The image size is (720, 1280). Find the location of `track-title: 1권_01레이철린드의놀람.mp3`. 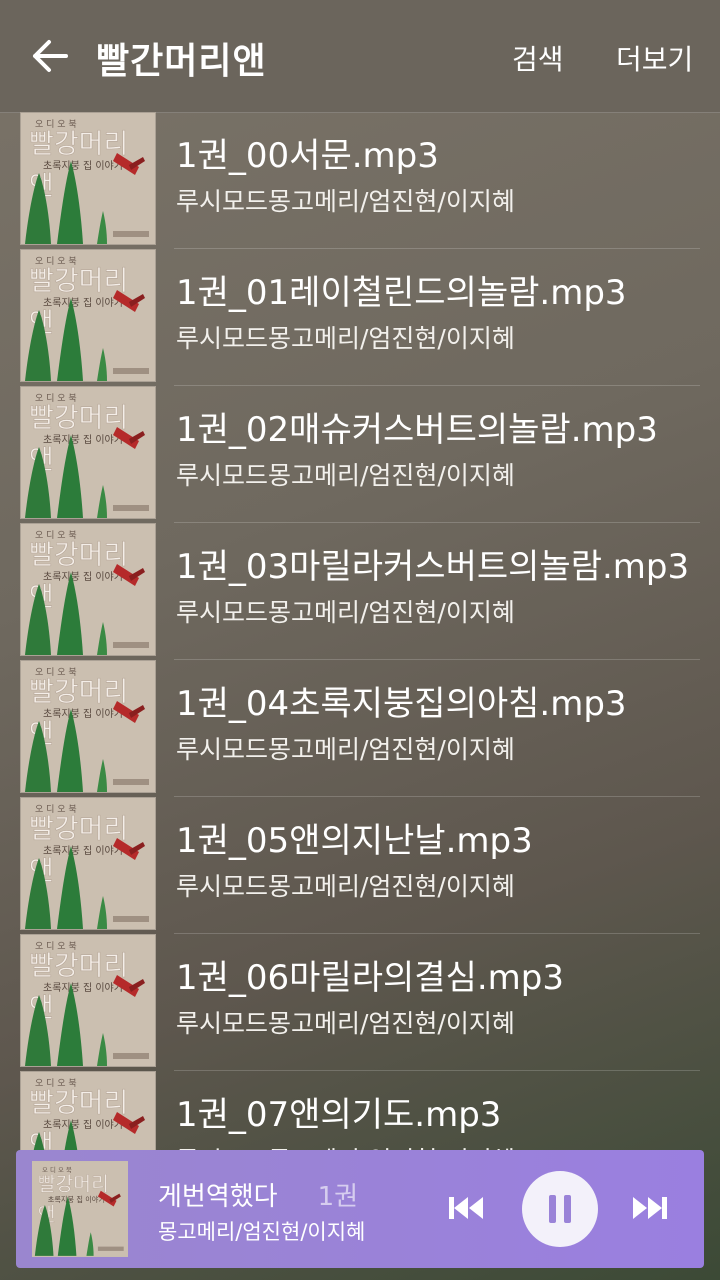

track-title: 1권_01레이철린드의놀람.mp3 is located at coordinates (401, 293).